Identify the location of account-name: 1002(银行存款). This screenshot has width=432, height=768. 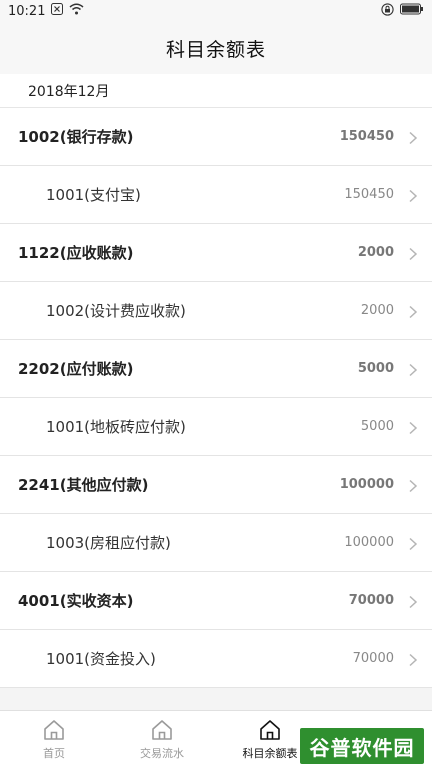
(76, 137).